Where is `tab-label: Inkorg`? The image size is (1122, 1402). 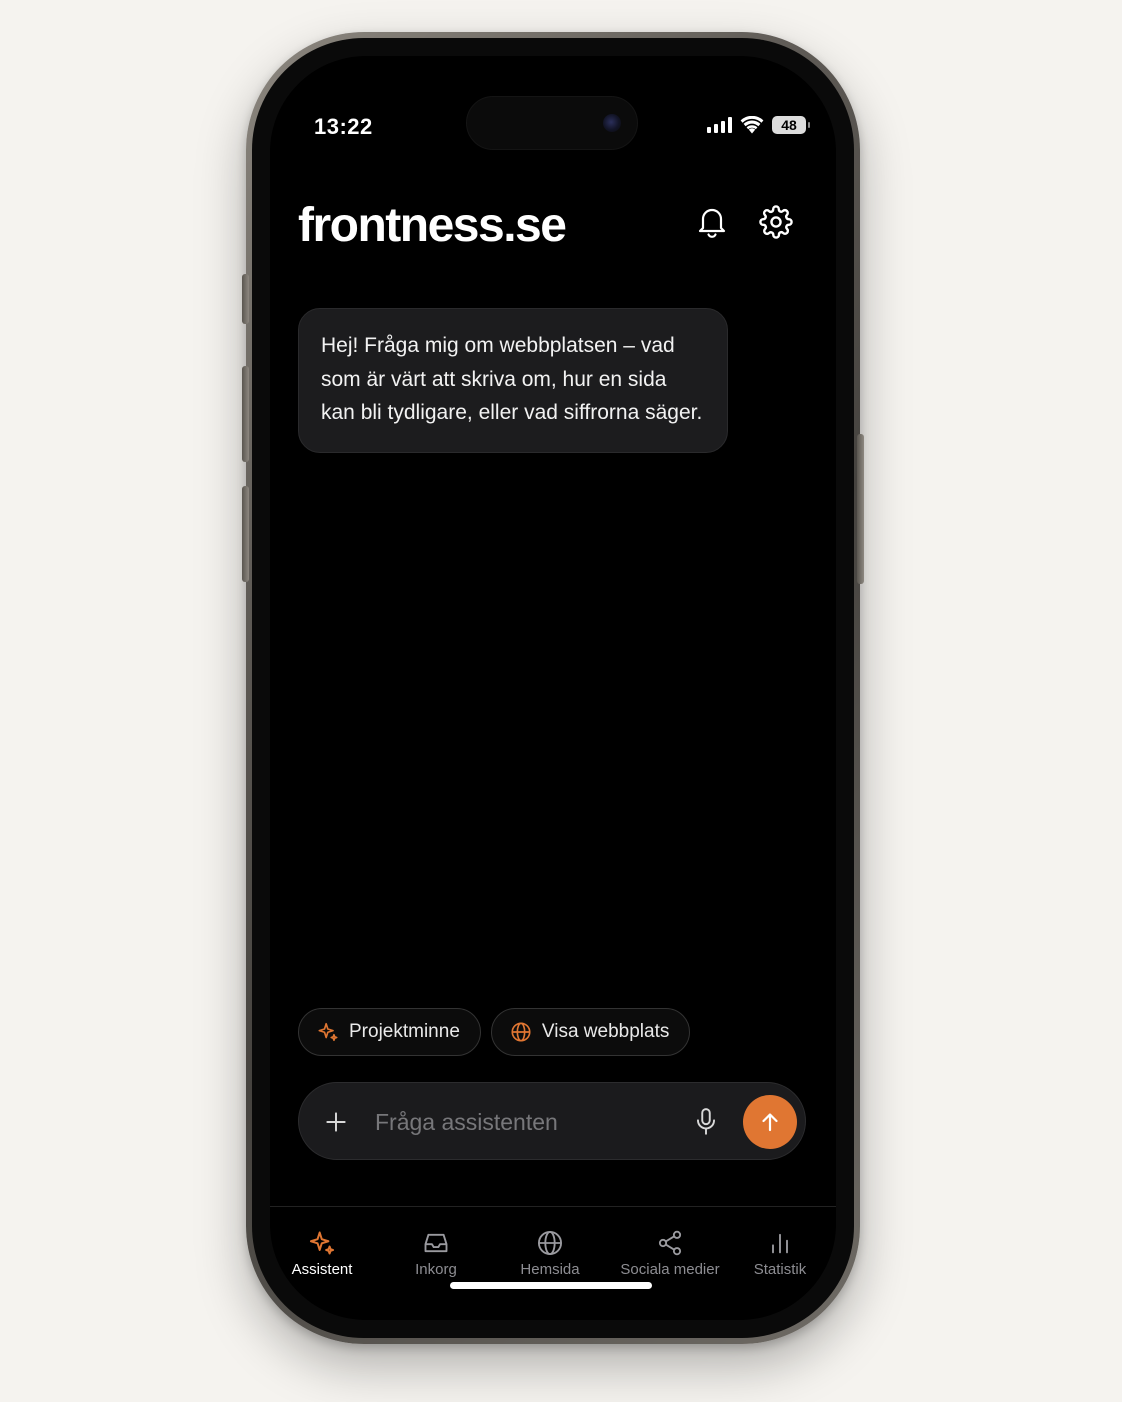
tab-label: Inkorg is located at coordinates (436, 1269).